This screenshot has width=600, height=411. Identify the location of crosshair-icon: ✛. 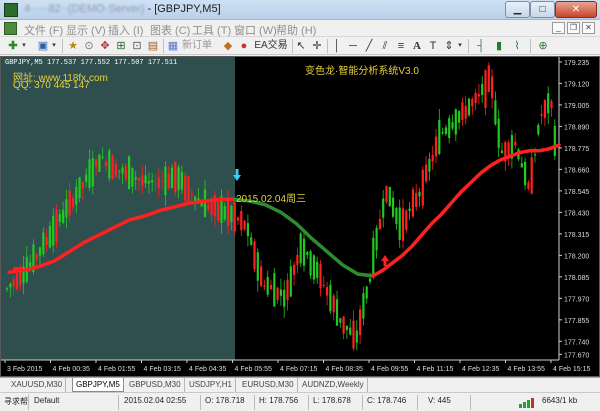
(317, 46).